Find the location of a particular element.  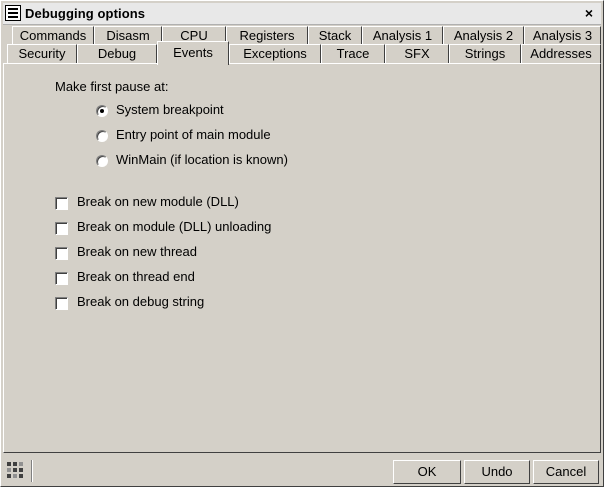

tab-commands: Commands is located at coordinates (53, 35).